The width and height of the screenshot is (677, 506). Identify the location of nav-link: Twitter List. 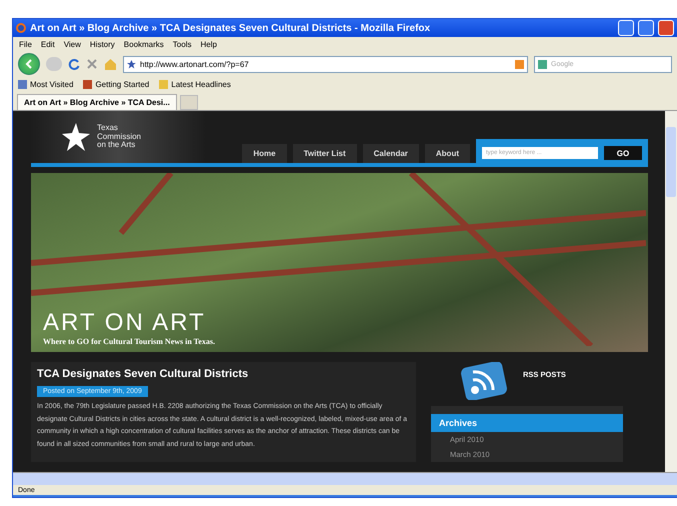
(324, 153).